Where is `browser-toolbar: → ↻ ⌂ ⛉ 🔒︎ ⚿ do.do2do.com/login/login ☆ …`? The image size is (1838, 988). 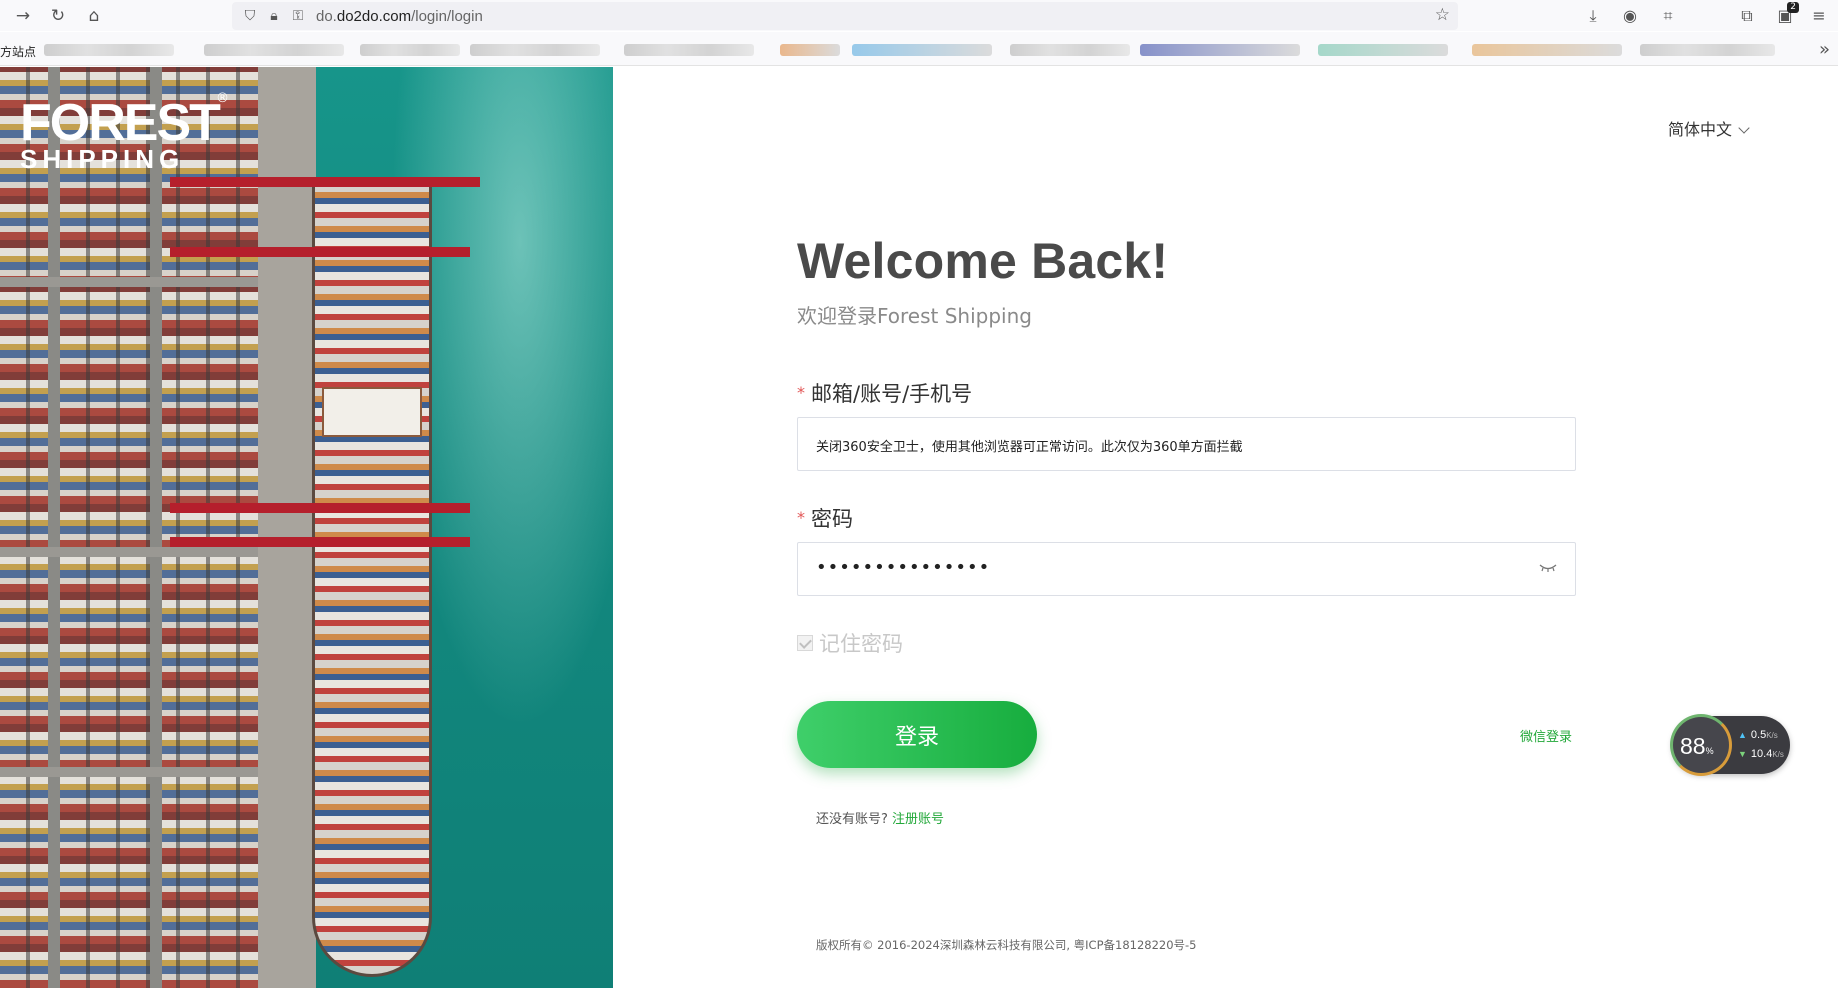
browser-toolbar: → ↻ ⌂ ⛉ 🔒︎ ⚿ do.do2do.com/login/login ☆ … is located at coordinates (919, 15).